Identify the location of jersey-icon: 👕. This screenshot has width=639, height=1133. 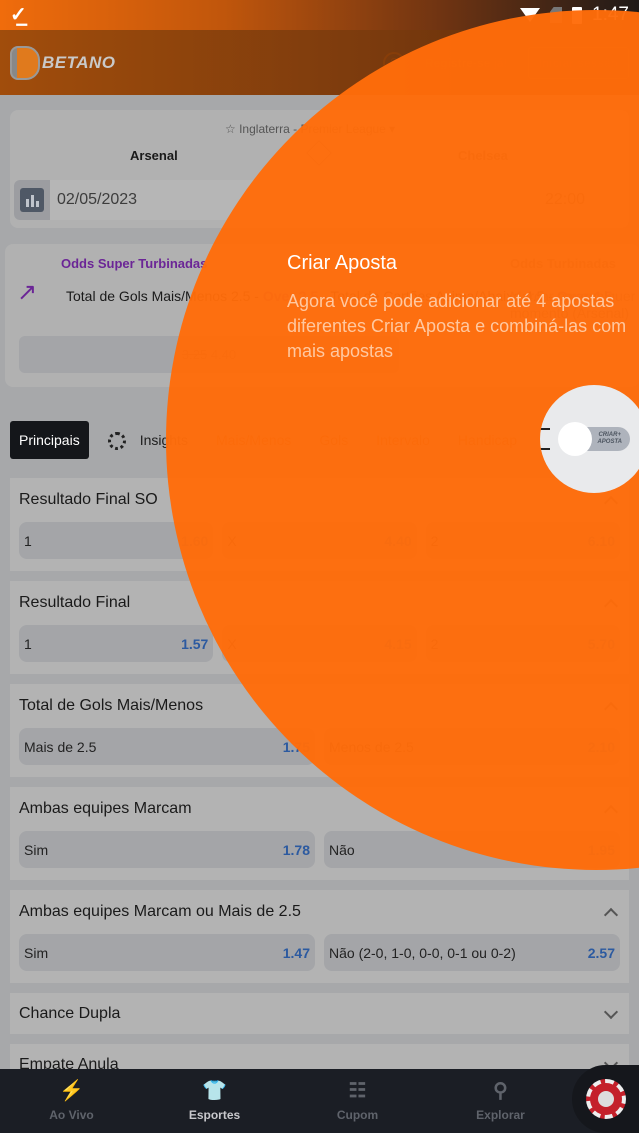
(214, 1091).